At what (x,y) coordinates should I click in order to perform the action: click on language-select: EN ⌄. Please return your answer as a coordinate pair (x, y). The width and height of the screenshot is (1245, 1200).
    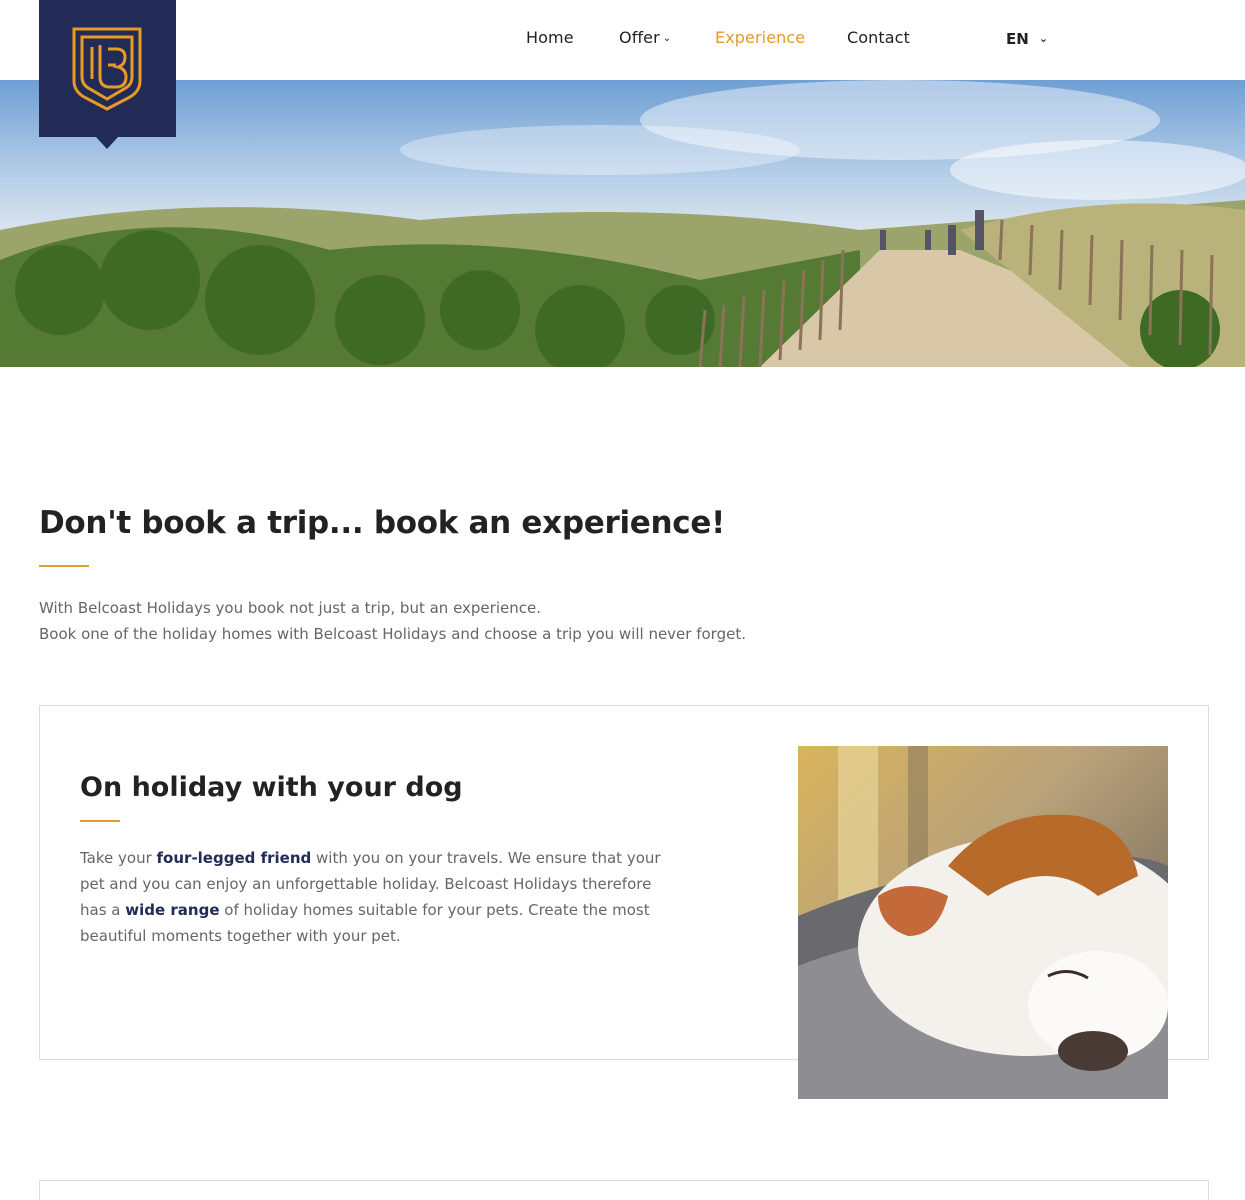
    Looking at the image, I should click on (1027, 39).